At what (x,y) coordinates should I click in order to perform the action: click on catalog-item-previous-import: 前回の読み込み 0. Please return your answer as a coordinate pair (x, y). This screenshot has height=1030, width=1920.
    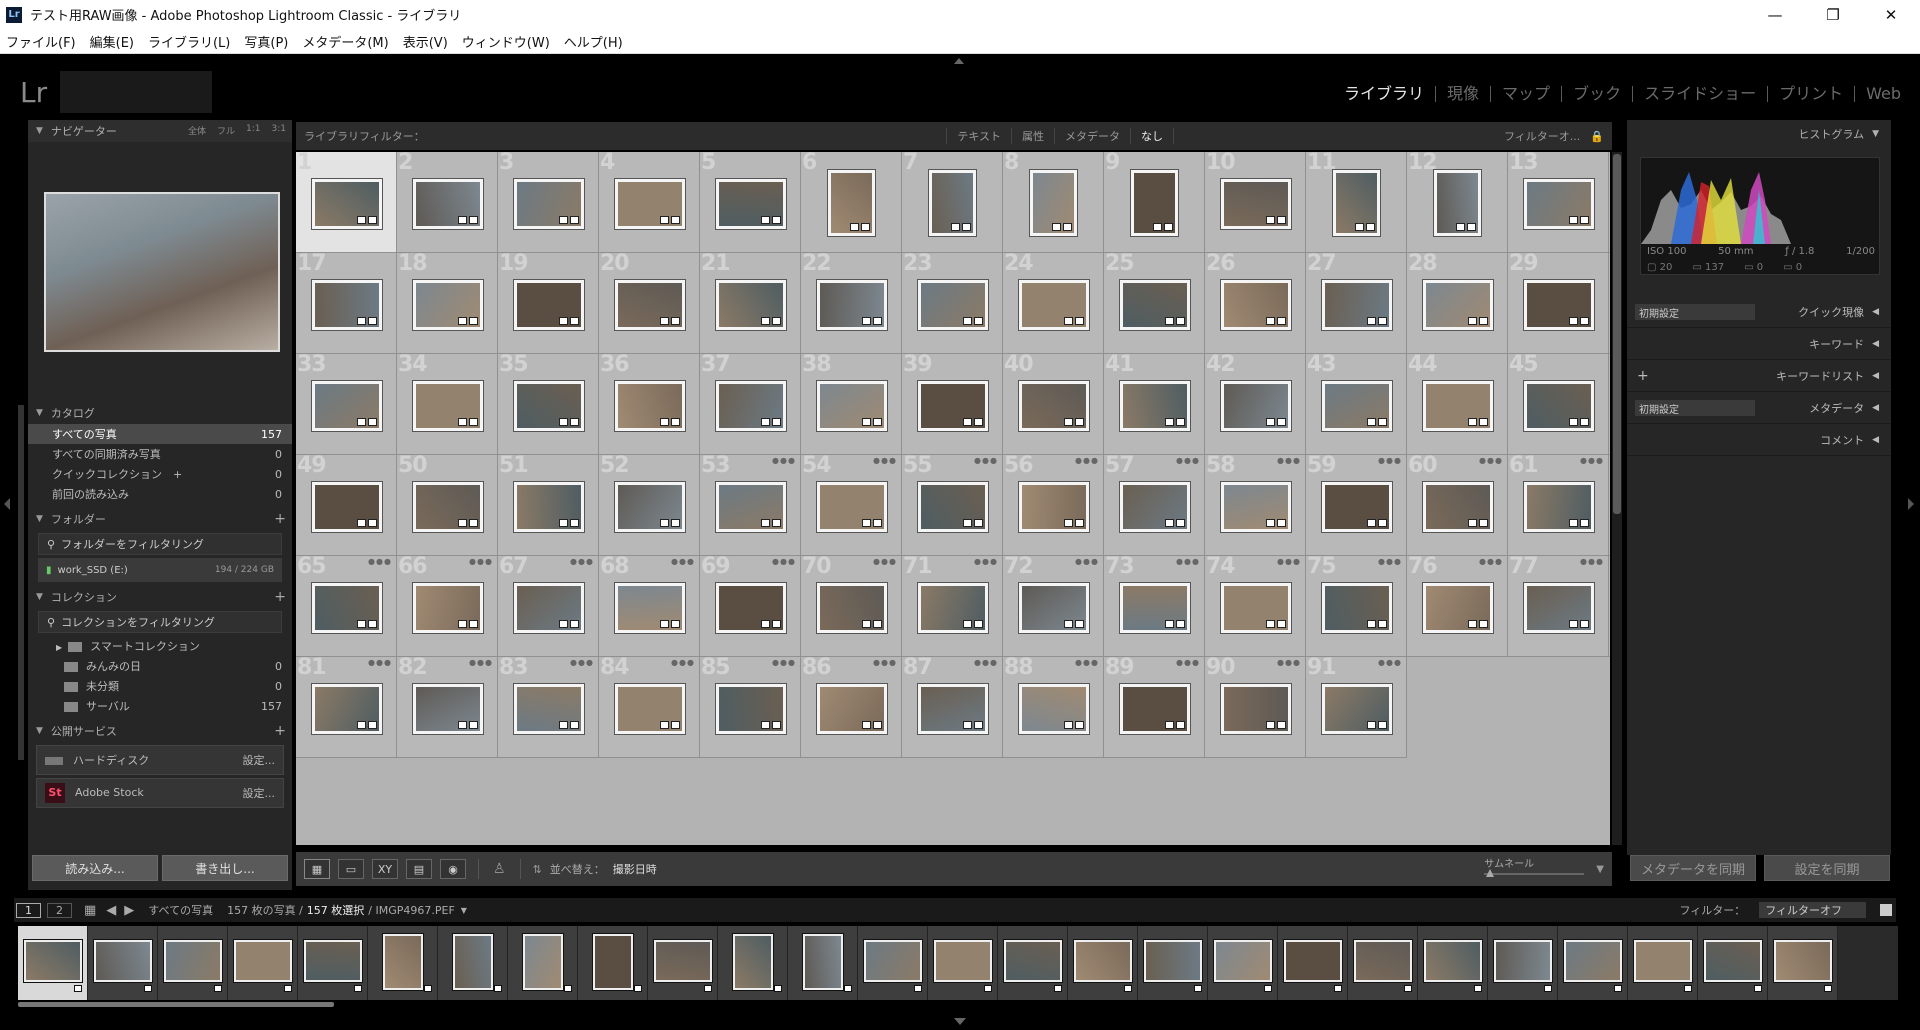
    Looking at the image, I should click on (160, 494).